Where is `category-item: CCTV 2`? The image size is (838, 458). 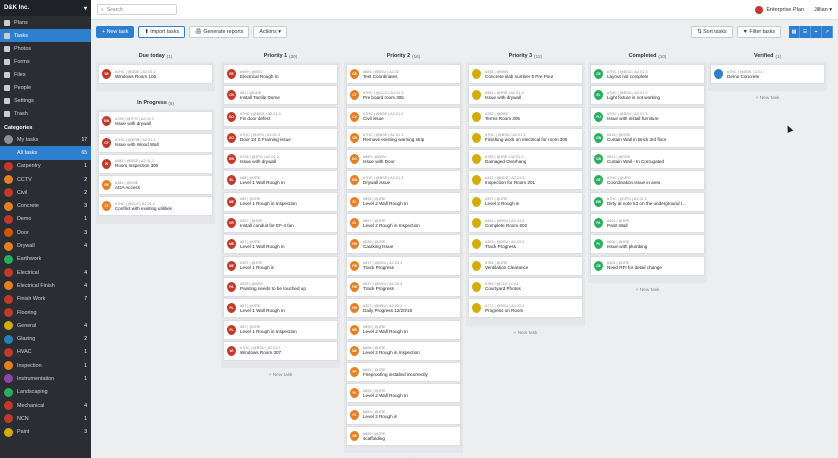 category-item: CCTV 2 is located at coordinates (45, 179).